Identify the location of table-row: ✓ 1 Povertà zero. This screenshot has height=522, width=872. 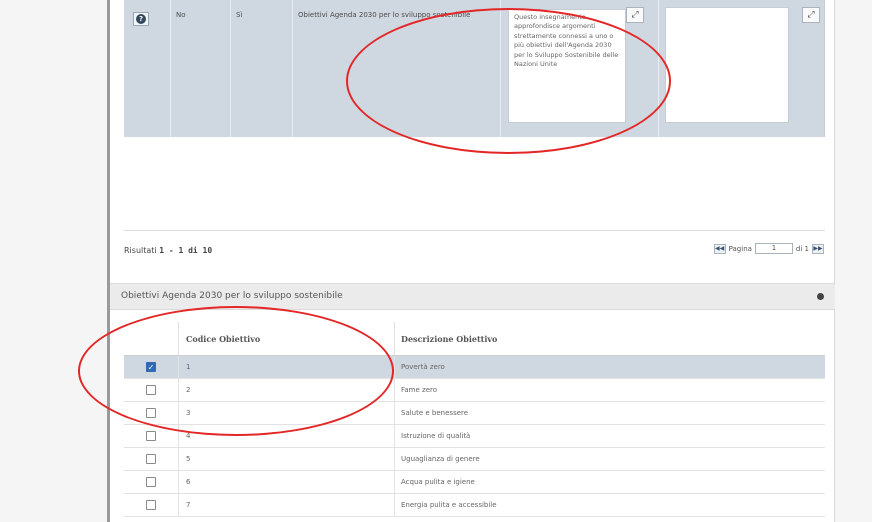
(474, 367).